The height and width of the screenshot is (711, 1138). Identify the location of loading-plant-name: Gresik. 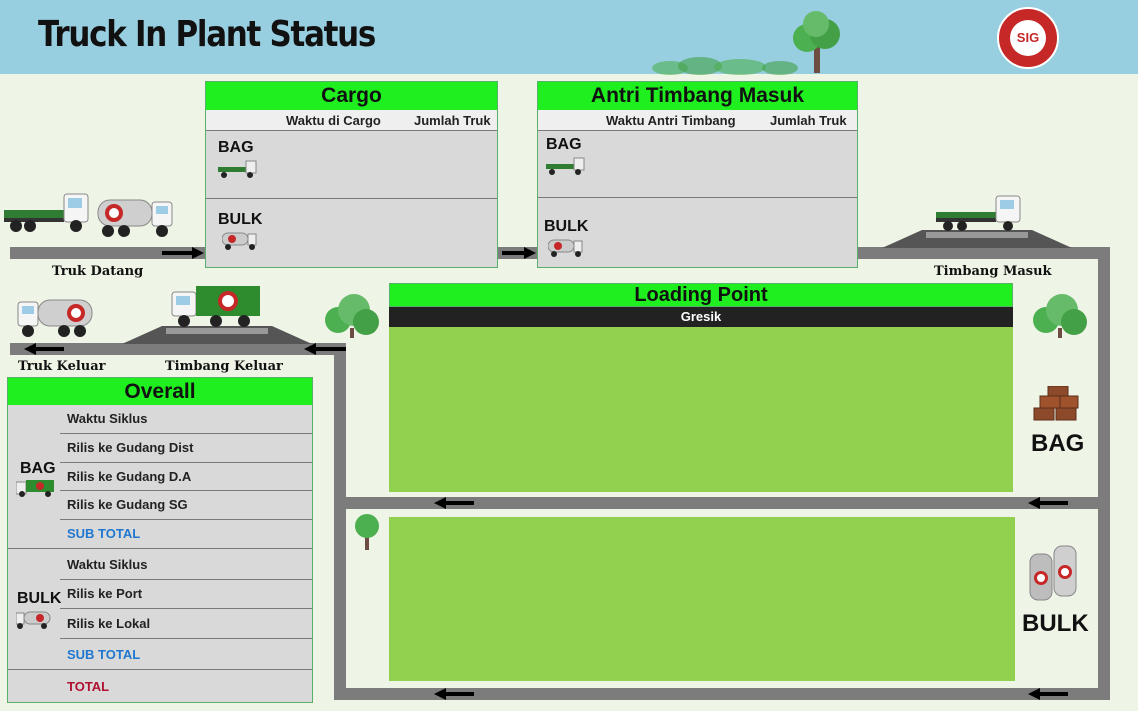
(701, 317).